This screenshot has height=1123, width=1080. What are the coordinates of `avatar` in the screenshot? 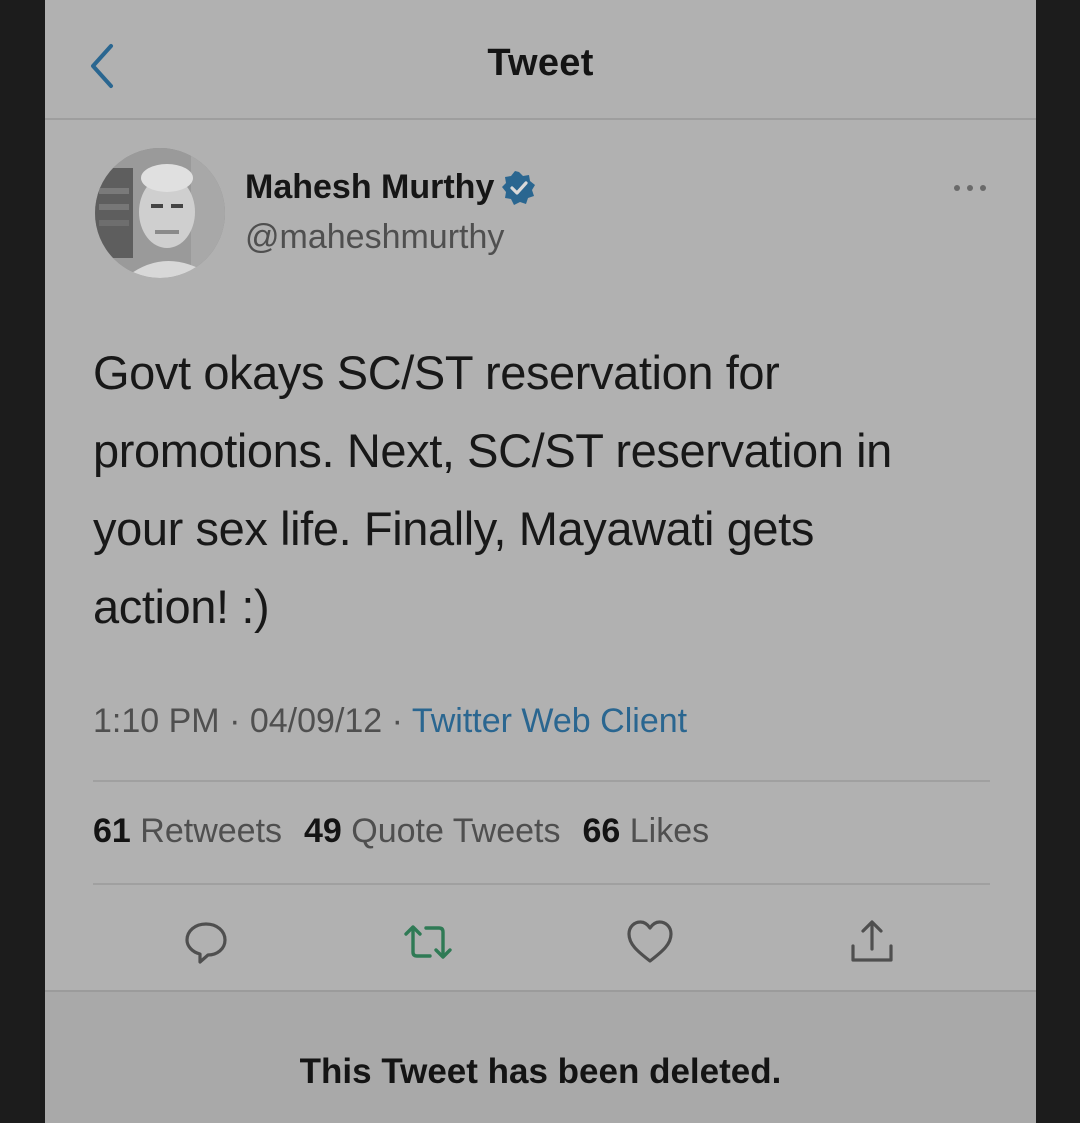 It's located at (160, 213).